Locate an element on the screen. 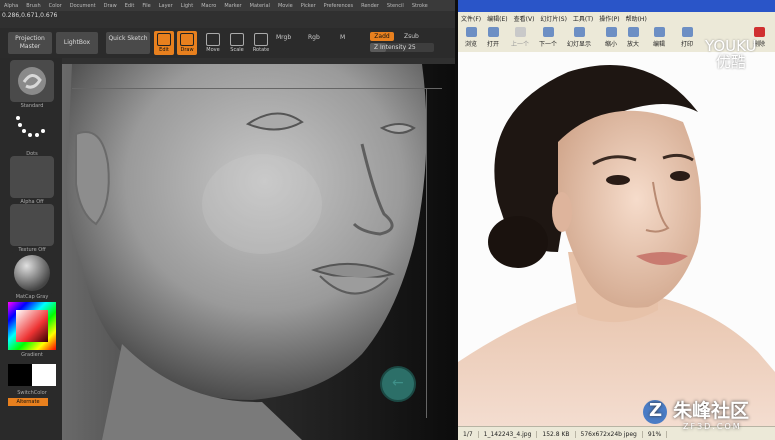 The width and height of the screenshot is (775, 440). menu-stencil: Stencil is located at coordinates (395, 6).